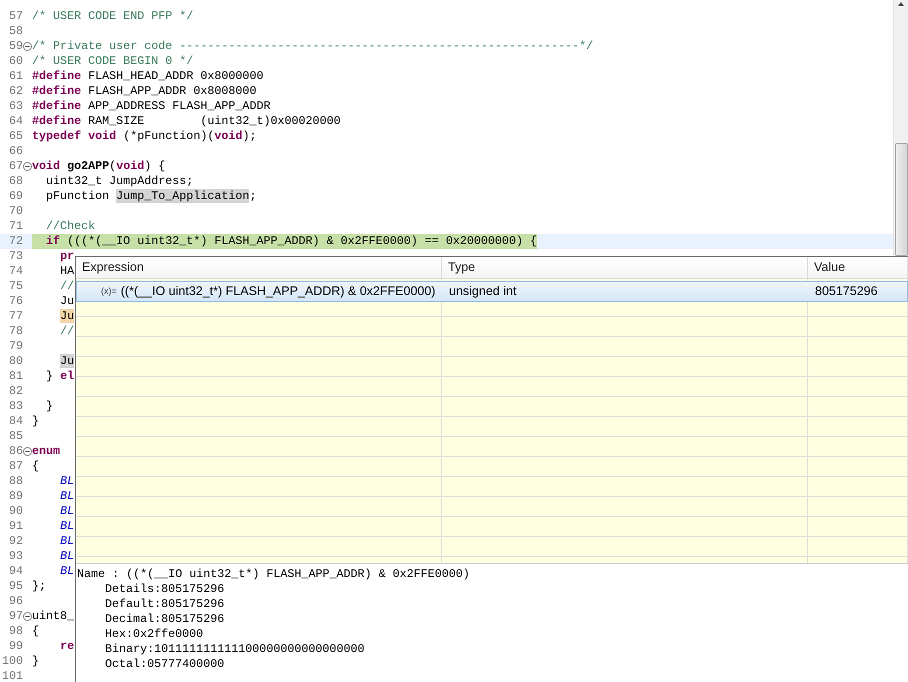 This screenshot has height=682, width=908. I want to click on detail-line: Details:805175296, so click(164, 589).